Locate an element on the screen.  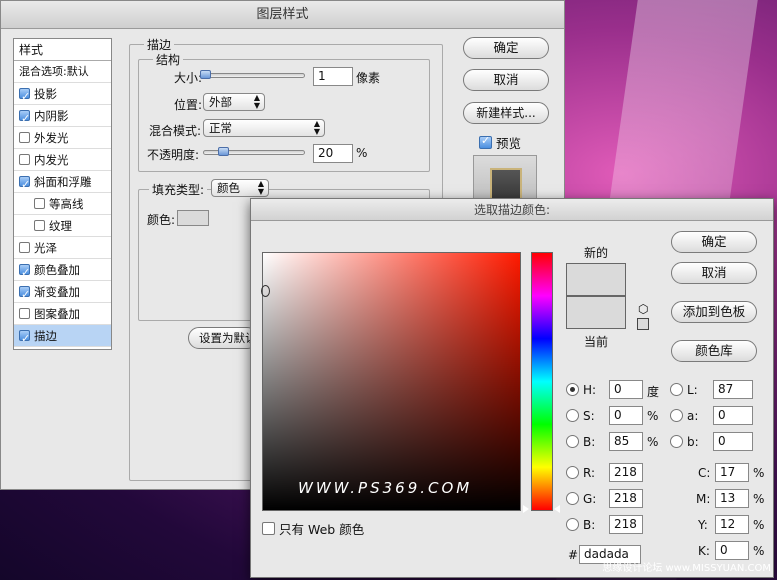
color-field-cursor is located at coordinates (265, 291).